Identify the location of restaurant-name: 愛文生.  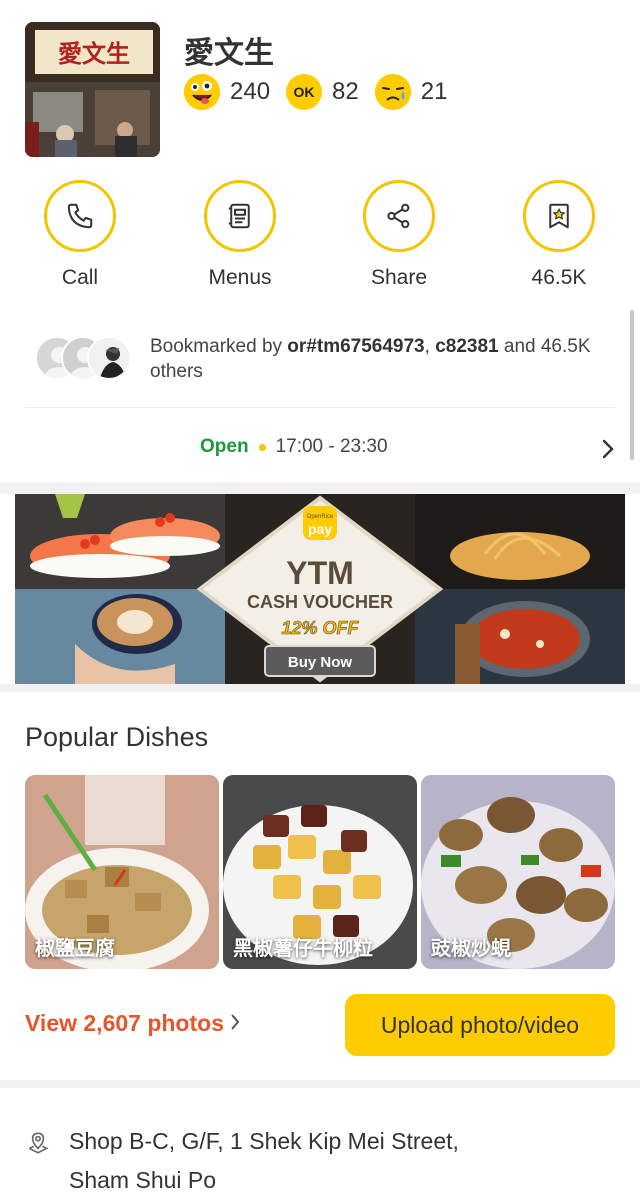
(229, 53).